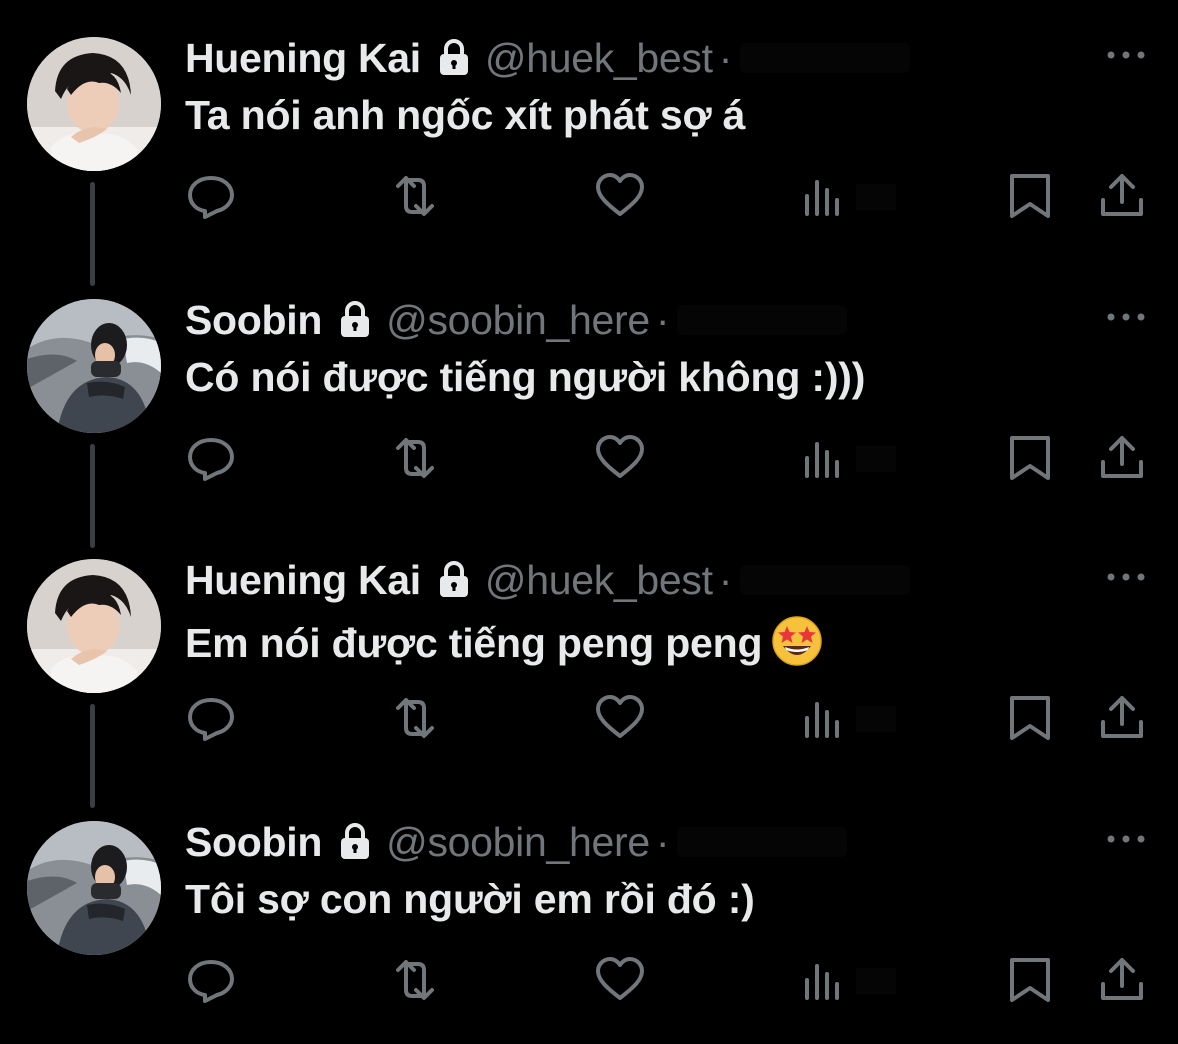  I want to click on tweet-text-container: Em nói được tiếng peng peng, so click(504, 641).